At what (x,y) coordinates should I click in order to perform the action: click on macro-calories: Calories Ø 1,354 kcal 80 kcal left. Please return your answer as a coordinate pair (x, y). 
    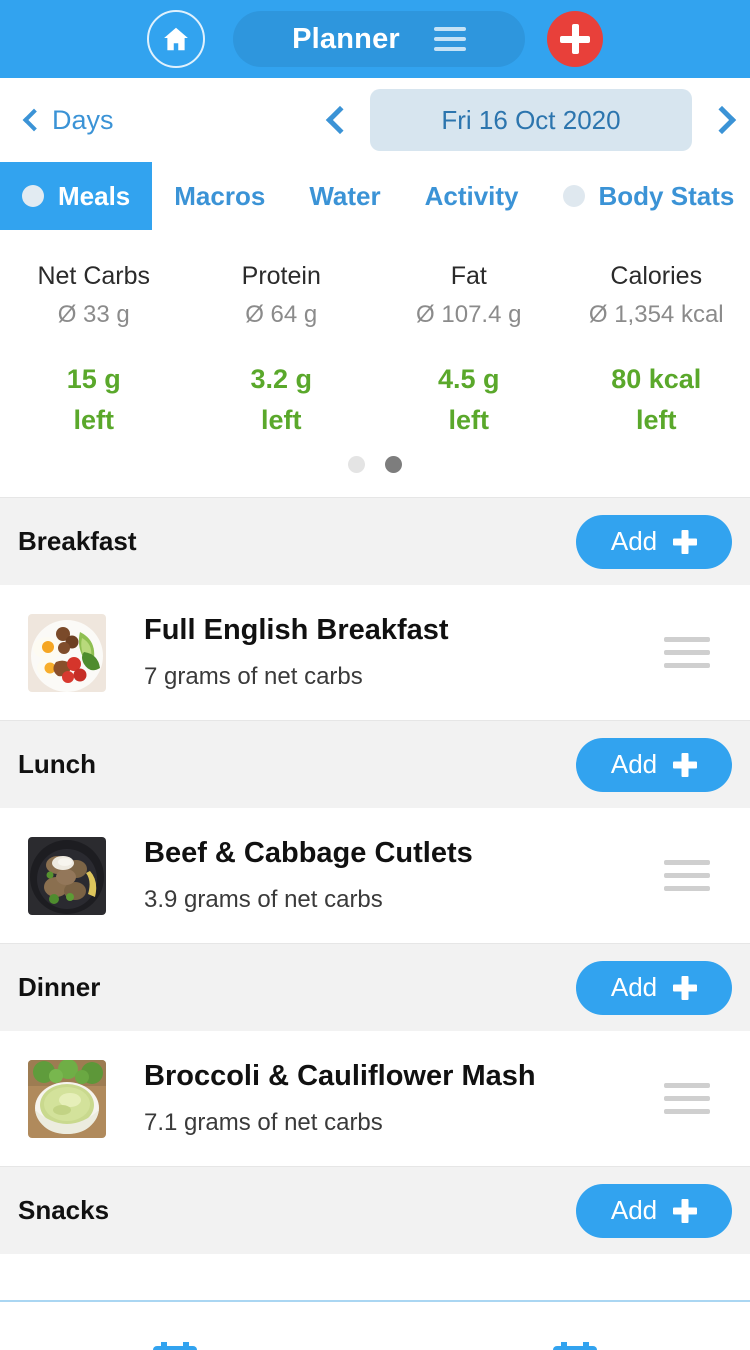
    Looking at the image, I should click on (656, 351).